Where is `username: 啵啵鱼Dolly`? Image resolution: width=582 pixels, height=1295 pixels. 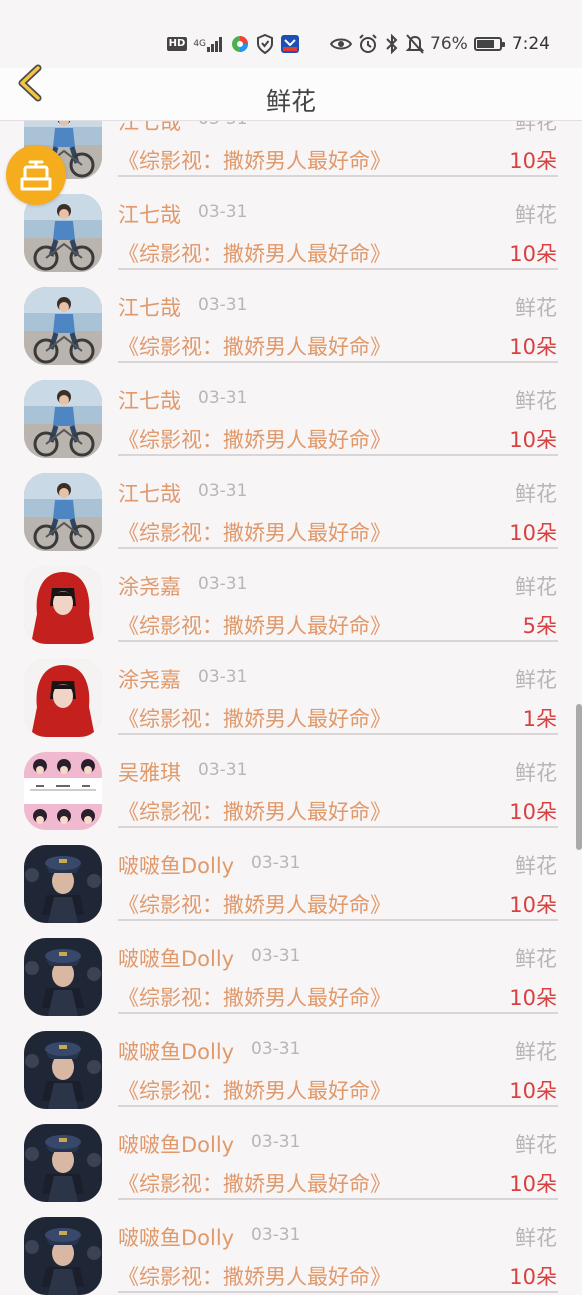 username: 啵啵鱼Dolly is located at coordinates (176, 1237).